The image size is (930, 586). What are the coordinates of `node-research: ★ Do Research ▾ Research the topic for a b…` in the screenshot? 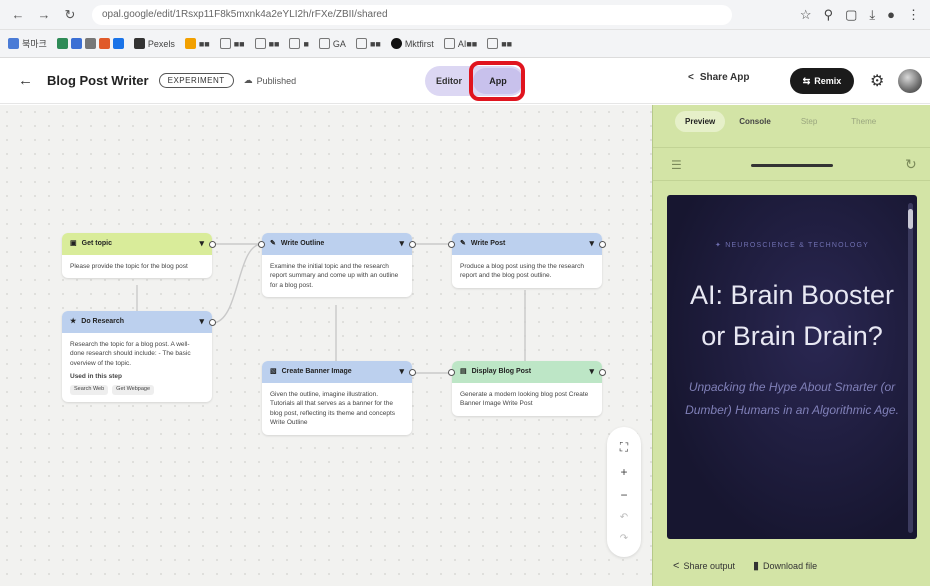 It's located at (139, 356).